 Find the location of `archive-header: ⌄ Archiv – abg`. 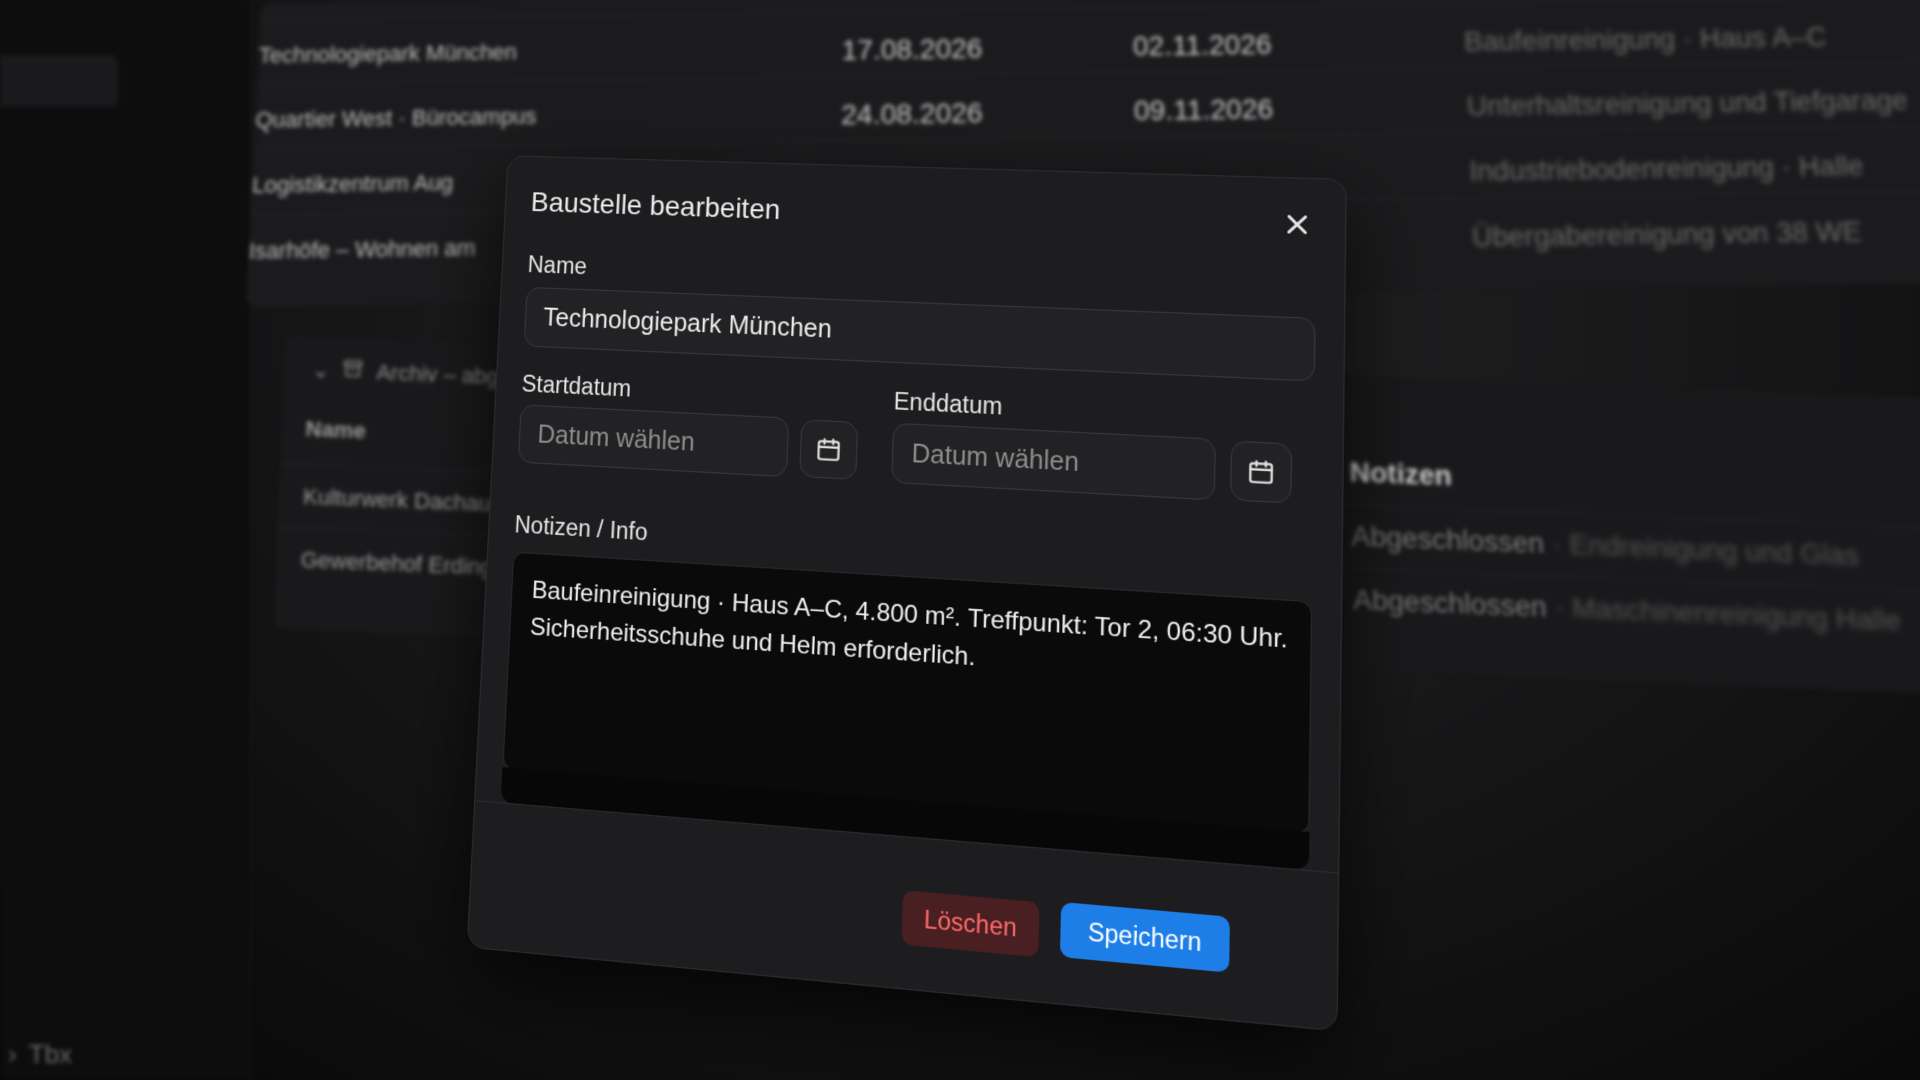

archive-header: ⌄ Archiv – abg is located at coordinates (405, 373).